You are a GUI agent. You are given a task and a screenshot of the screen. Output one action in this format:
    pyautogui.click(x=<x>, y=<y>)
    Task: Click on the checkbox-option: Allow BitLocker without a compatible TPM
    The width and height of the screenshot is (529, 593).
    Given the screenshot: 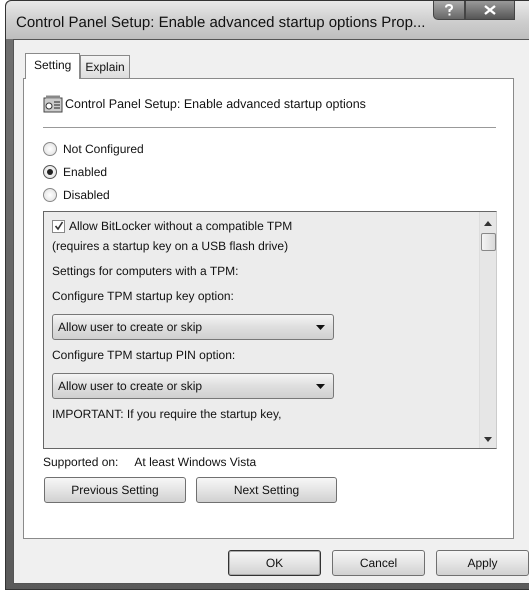 What is the action you would take?
    pyautogui.click(x=172, y=226)
    